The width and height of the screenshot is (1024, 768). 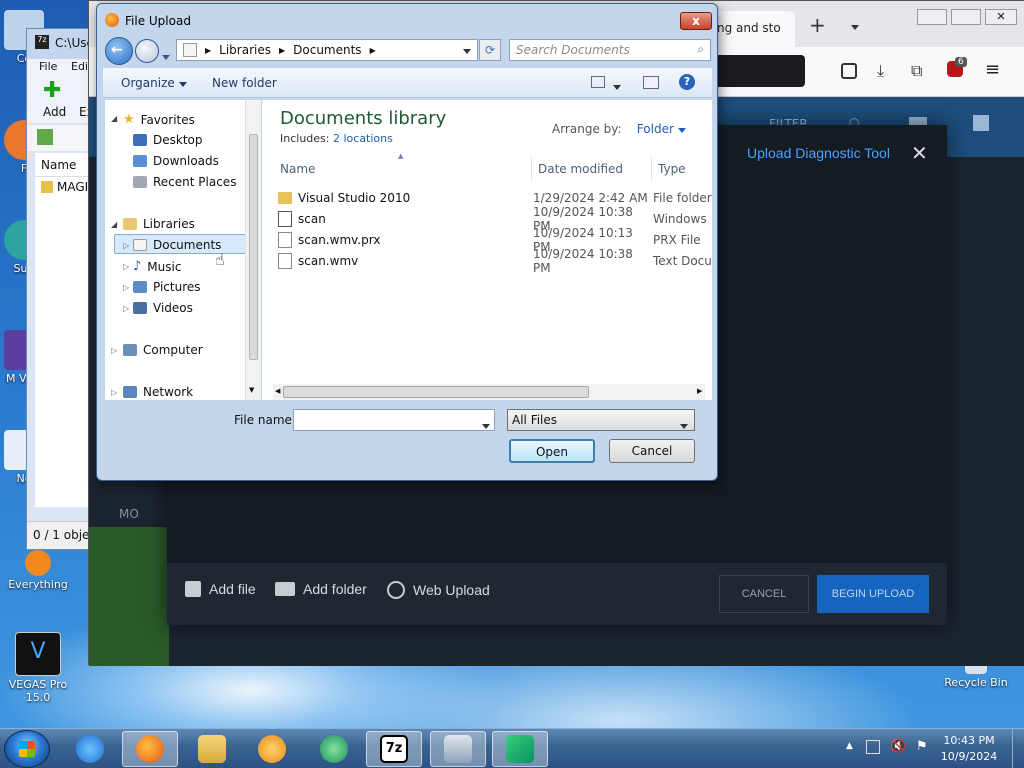 What do you see at coordinates (969, 749) in the screenshot?
I see `clock: 10:43 PM 10/9/2024` at bounding box center [969, 749].